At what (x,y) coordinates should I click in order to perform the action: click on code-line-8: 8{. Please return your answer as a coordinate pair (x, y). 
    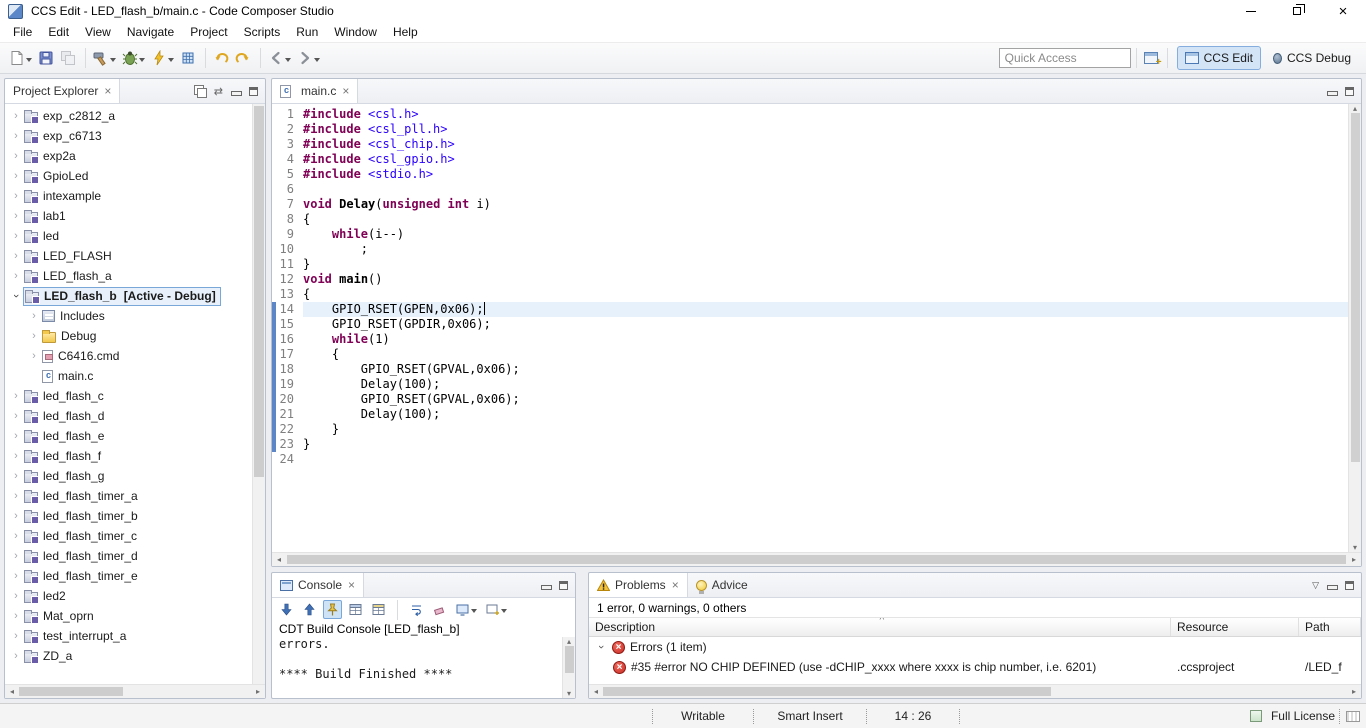
    Looking at the image, I should click on (810, 219).